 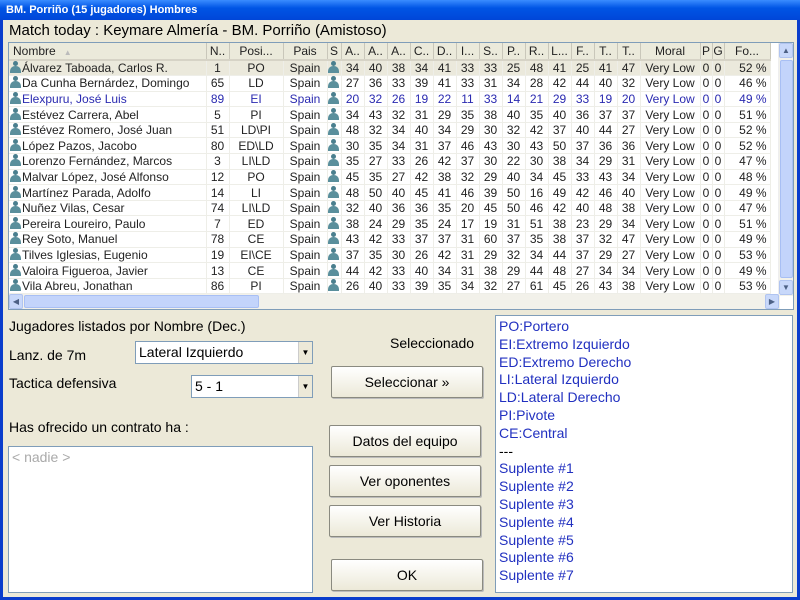 What do you see at coordinates (644, 345) in the screenshot?
I see `position-list-item: EI:Extremo Izquierdo` at bounding box center [644, 345].